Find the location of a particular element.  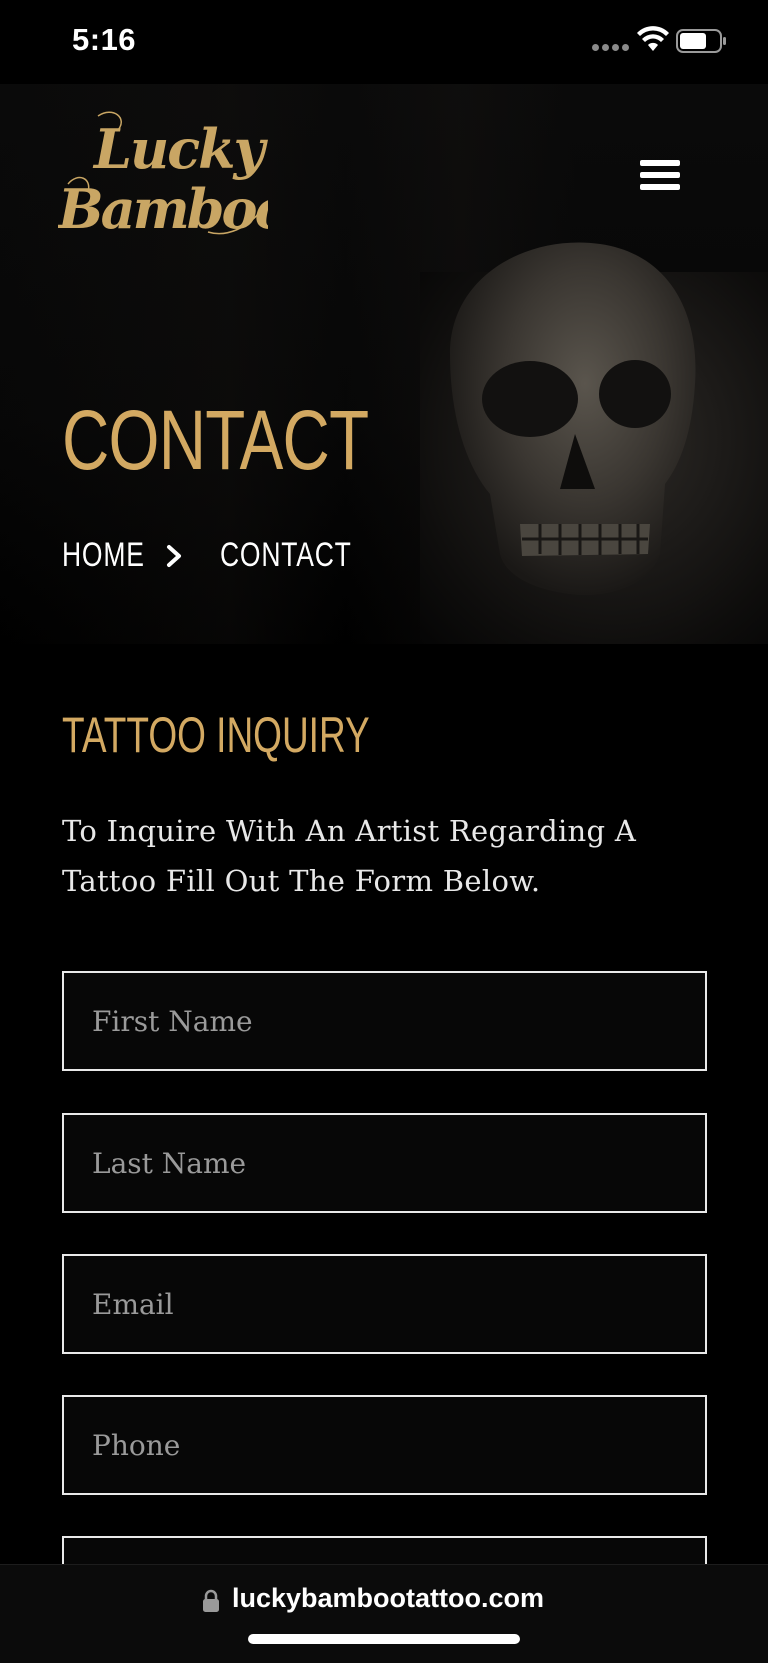

last-name-field-box is located at coordinates (384, 1163).